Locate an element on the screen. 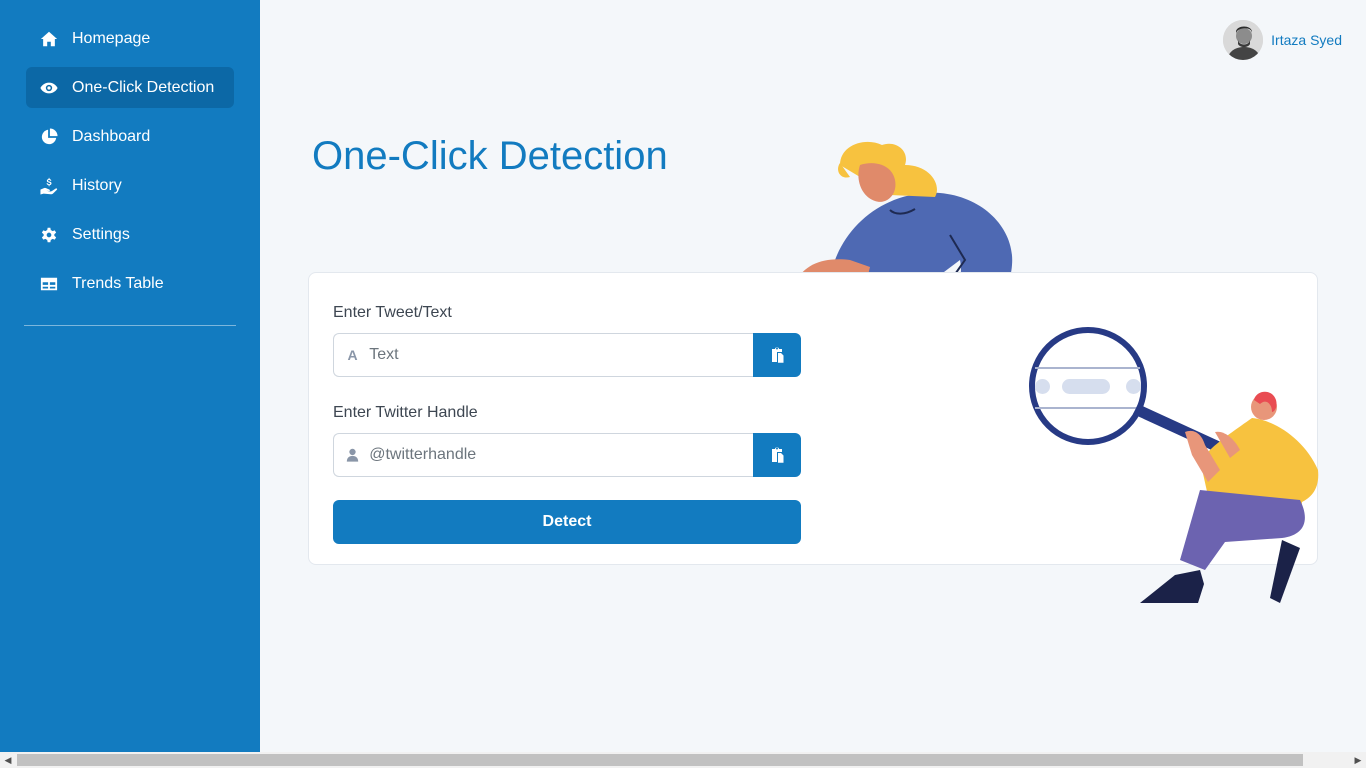 This screenshot has height=768, width=1366. sidebar-item-label: Settings is located at coordinates (101, 234).